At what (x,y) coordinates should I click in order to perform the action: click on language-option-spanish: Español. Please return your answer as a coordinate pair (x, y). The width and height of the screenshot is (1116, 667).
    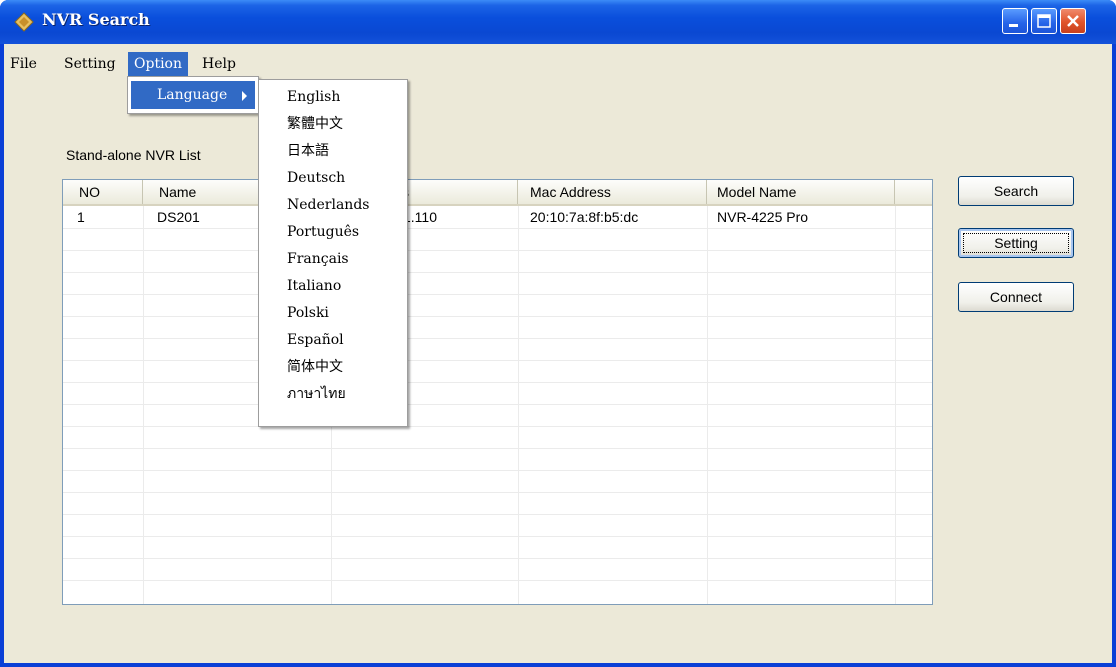
    Looking at the image, I should click on (315, 340).